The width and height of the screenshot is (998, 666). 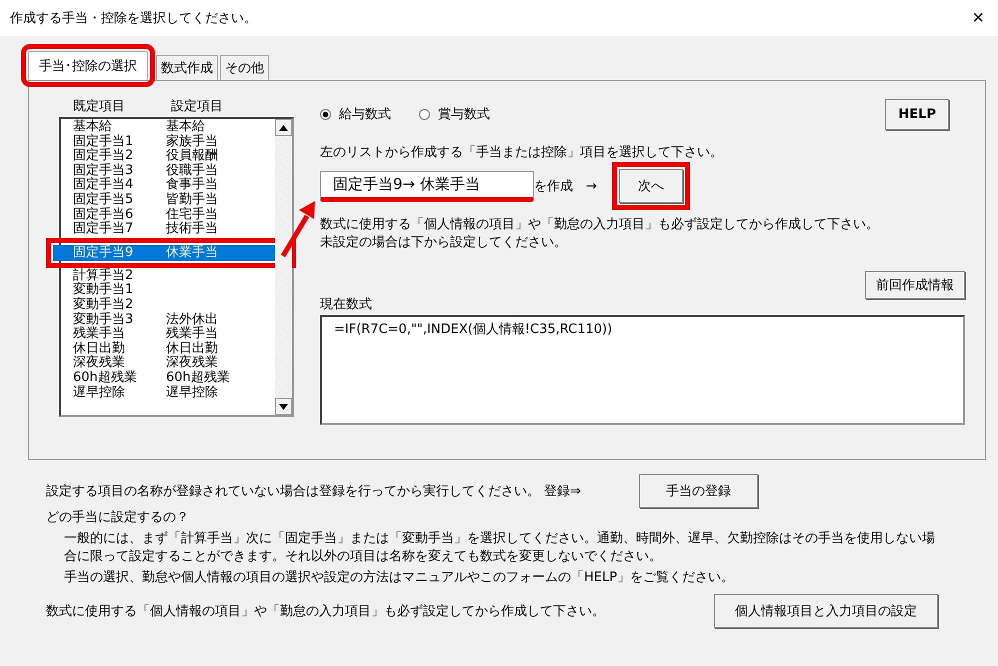 What do you see at coordinates (168, 393) in the screenshot?
I see `list-item: 遅早控除 遅早控除` at bounding box center [168, 393].